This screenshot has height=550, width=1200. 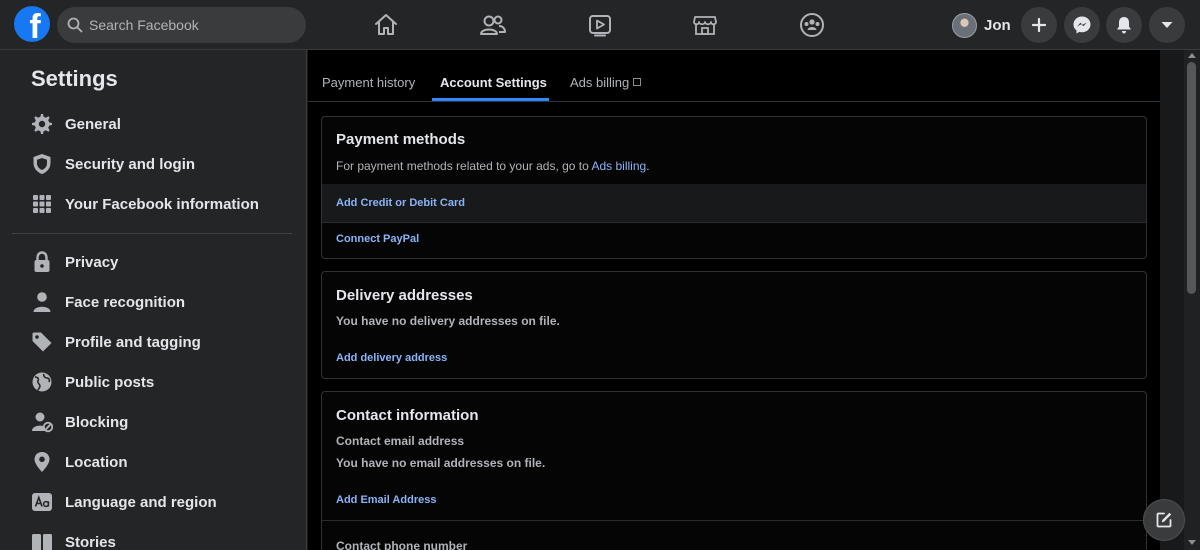 I want to click on sidebar-item-label: Stories, so click(x=90, y=541).